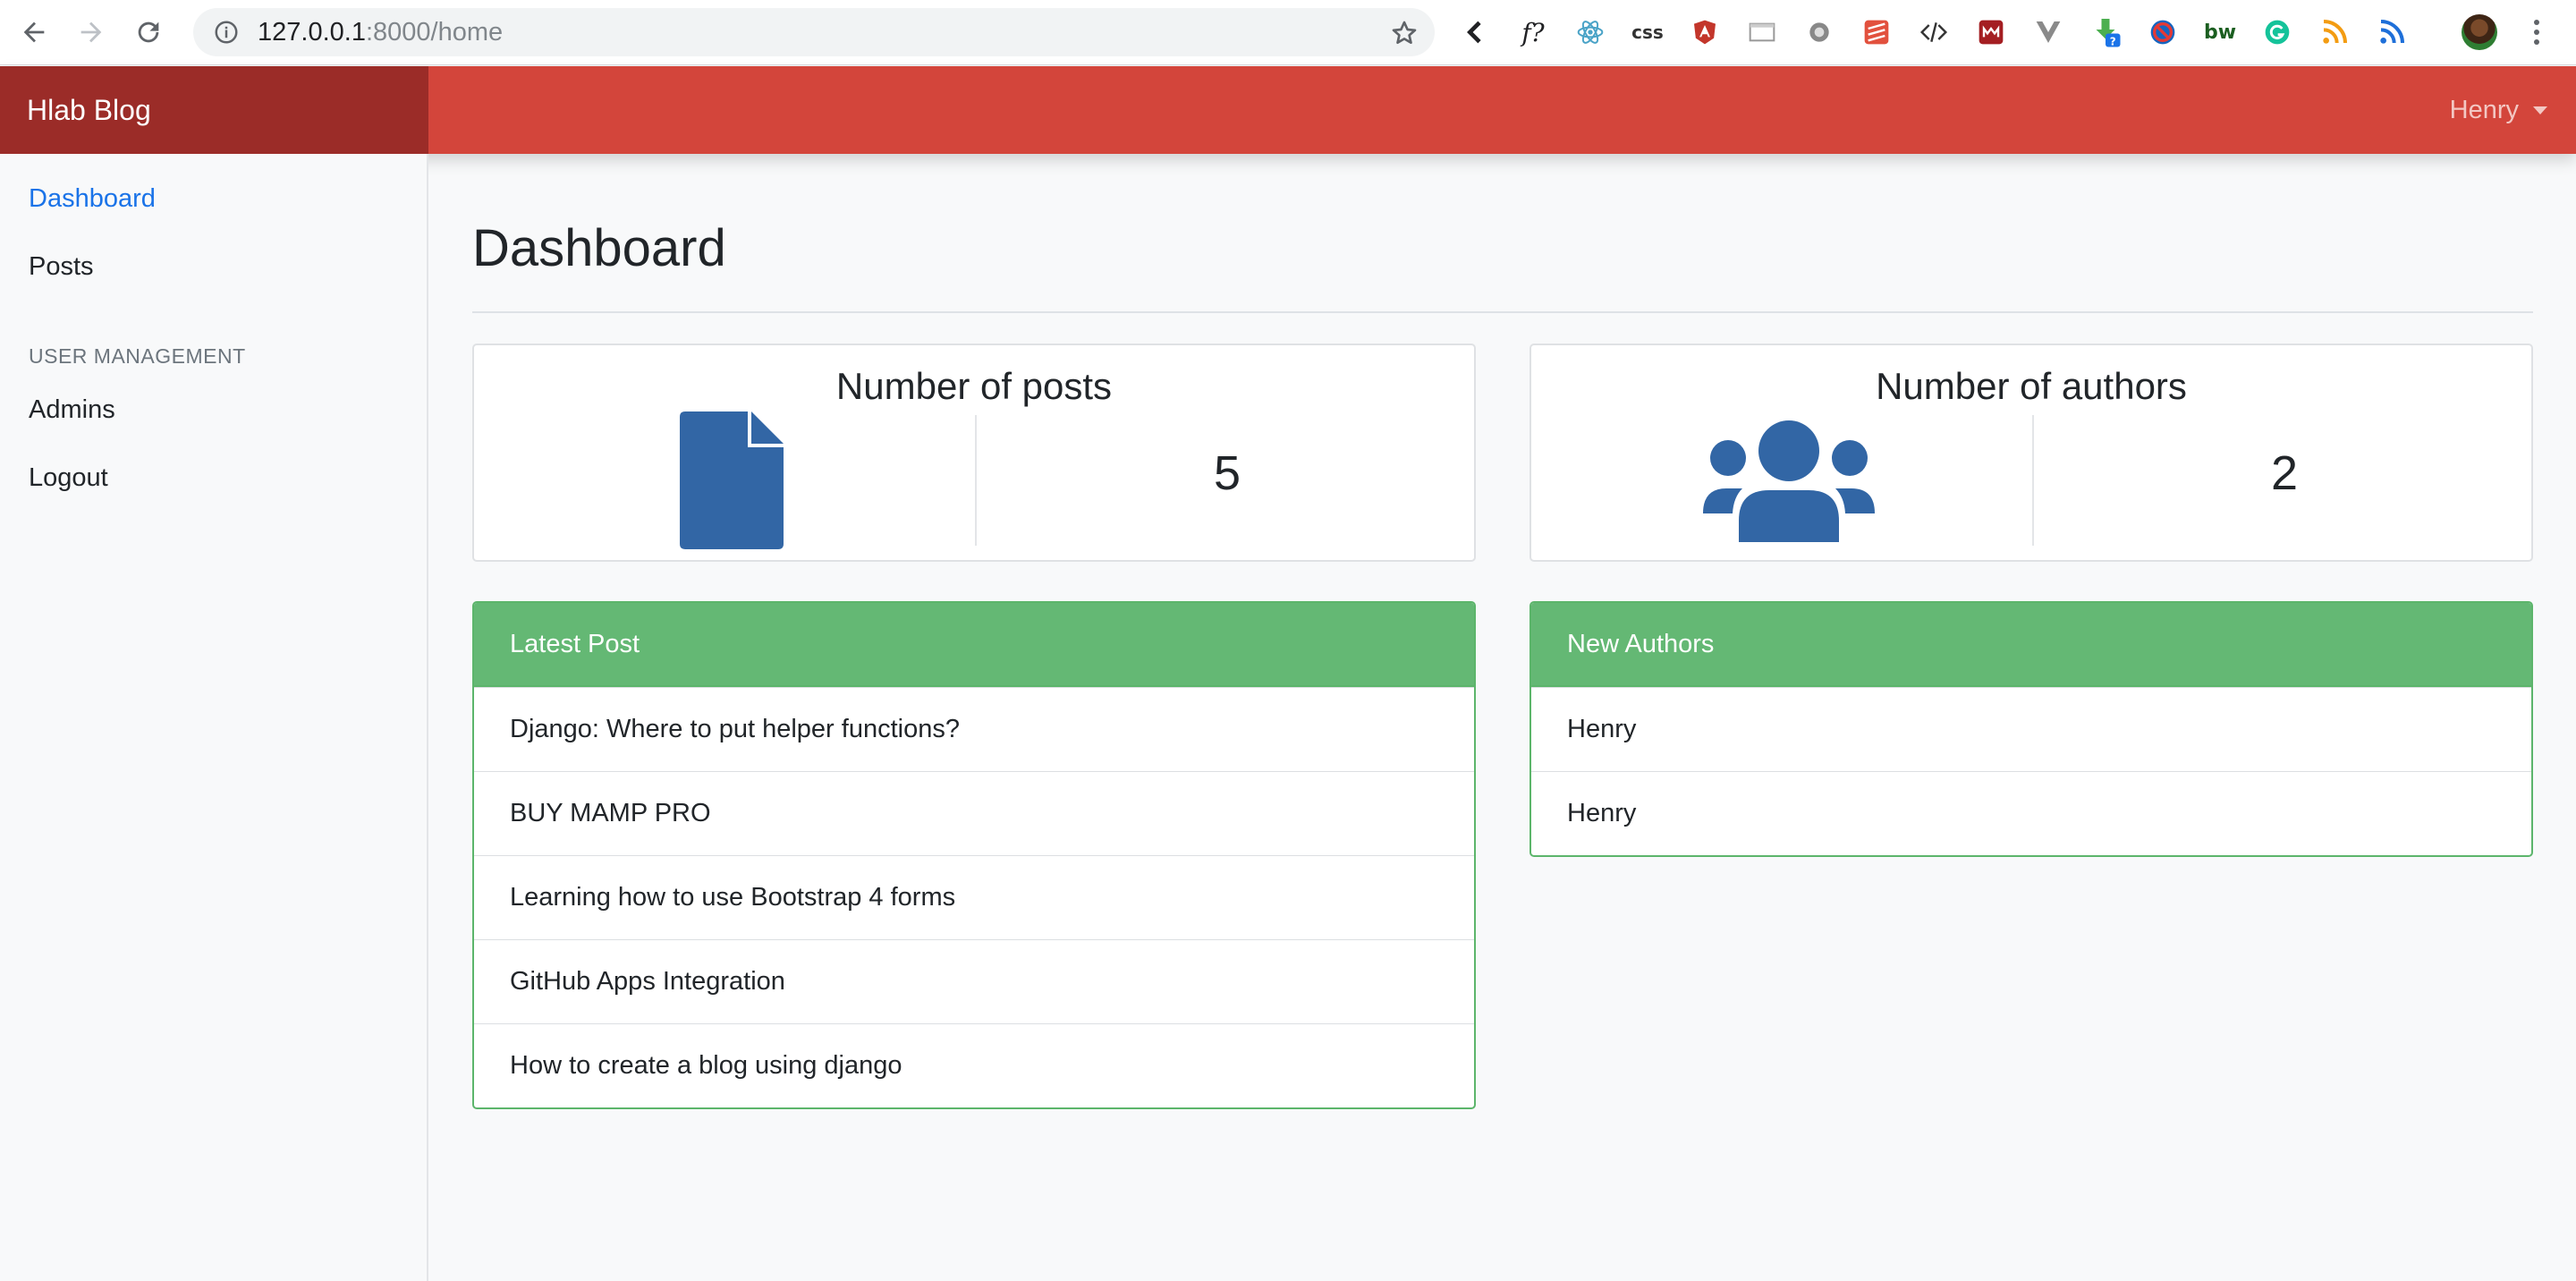 The height and width of the screenshot is (1281, 2576). Describe the element at coordinates (974, 386) in the screenshot. I see `stat-title: Number of posts` at that location.